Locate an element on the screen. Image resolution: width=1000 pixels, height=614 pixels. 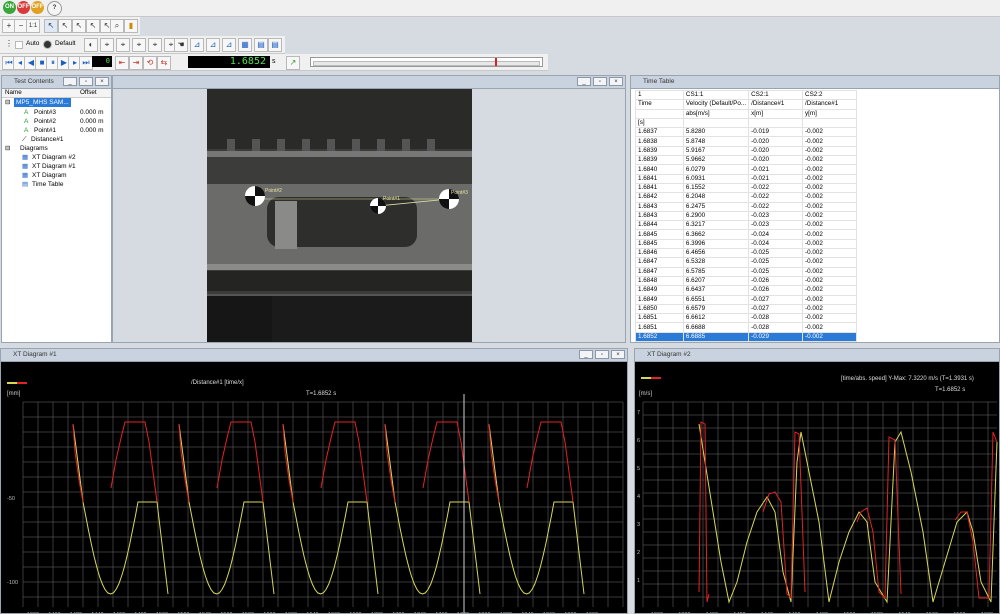
chat-icon: ? is located at coordinates (54, 8).